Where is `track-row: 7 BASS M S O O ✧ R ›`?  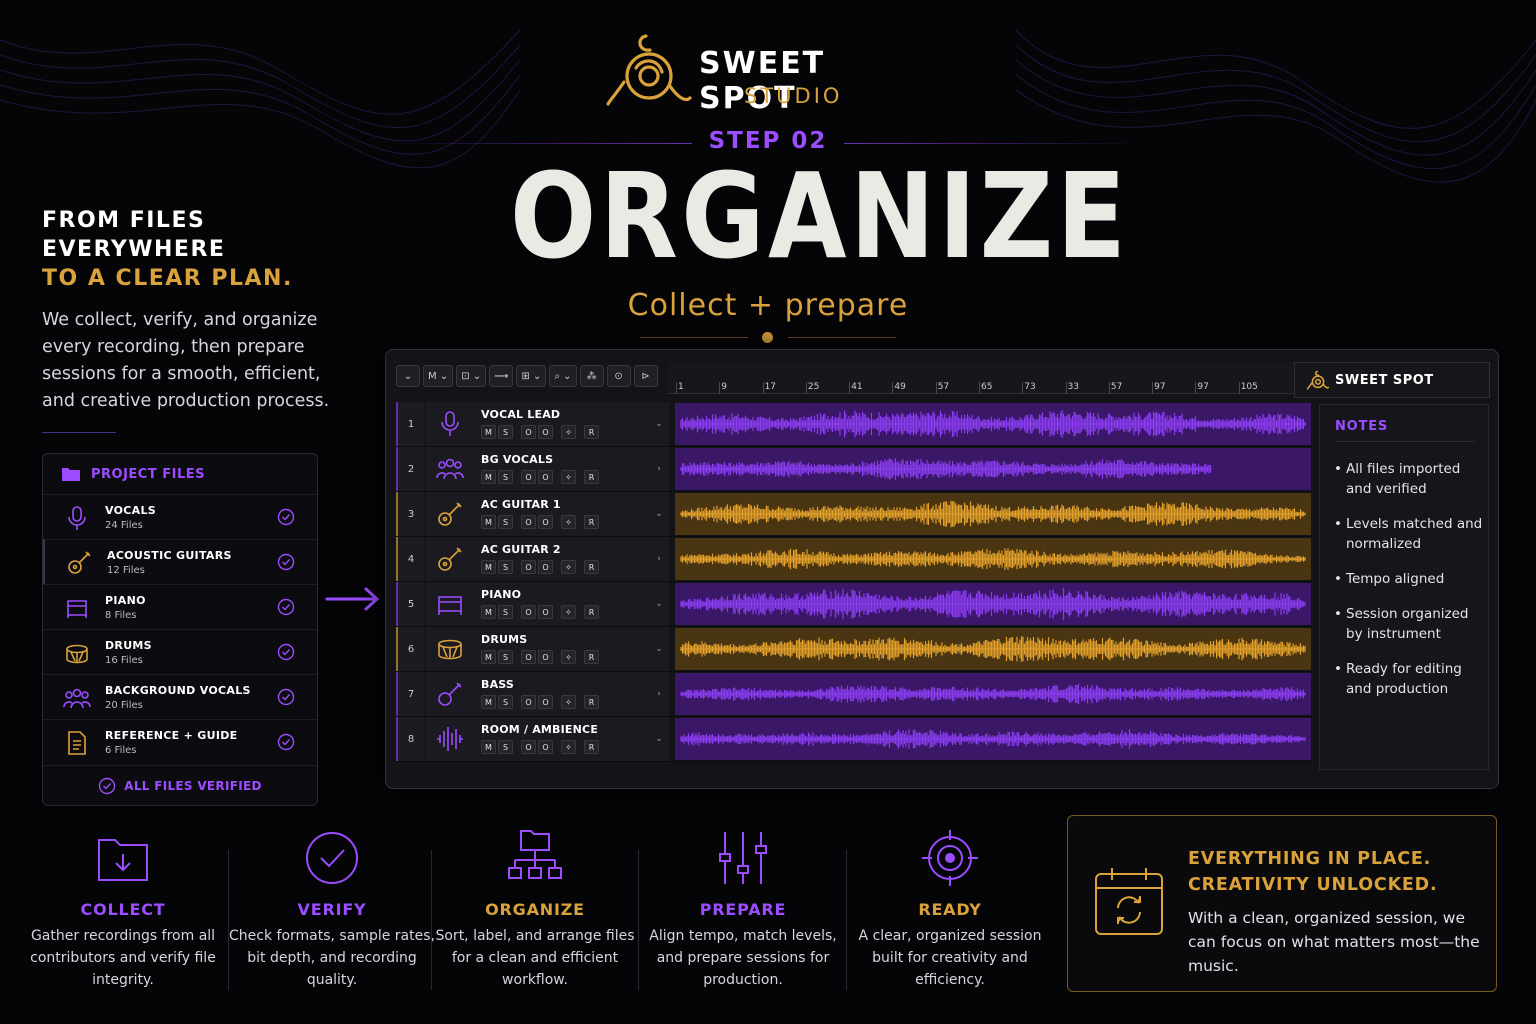 track-row: 7 BASS M S O O ✧ R › is located at coordinates (854, 694).